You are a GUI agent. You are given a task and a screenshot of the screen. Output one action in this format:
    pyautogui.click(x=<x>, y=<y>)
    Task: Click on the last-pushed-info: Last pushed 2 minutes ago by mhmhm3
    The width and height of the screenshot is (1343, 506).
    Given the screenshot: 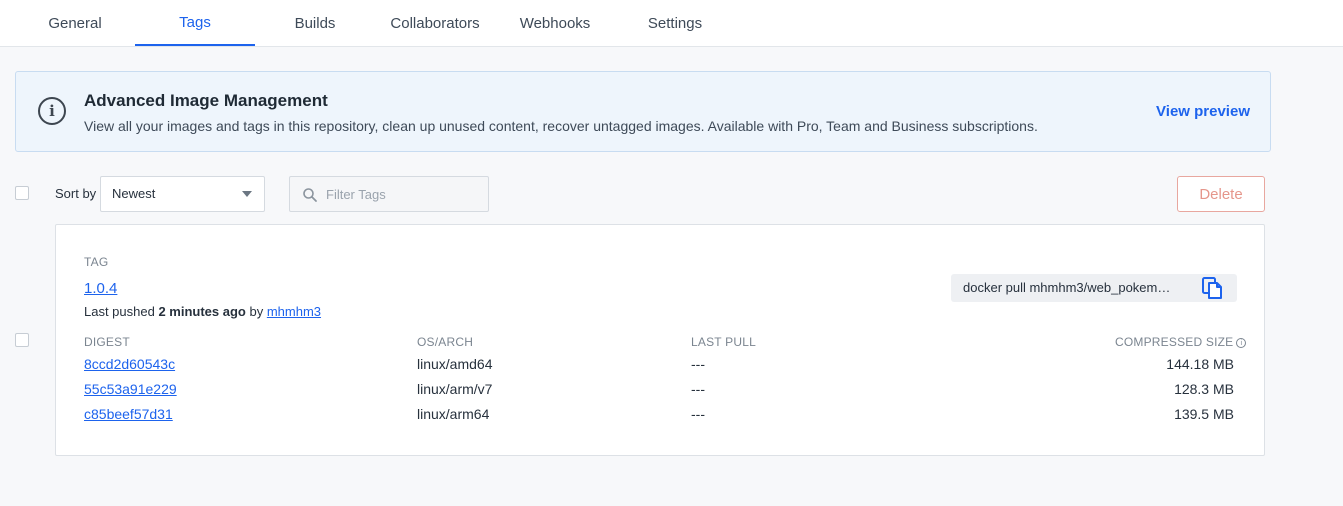 What is the action you would take?
    pyautogui.click(x=202, y=311)
    